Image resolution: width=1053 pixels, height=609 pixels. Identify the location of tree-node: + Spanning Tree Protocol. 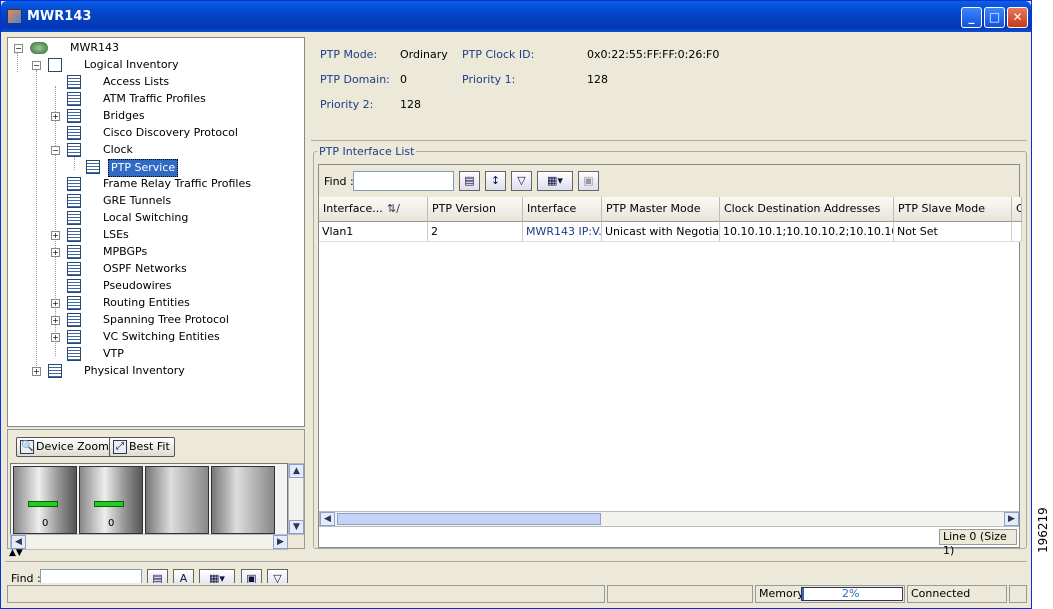
(162, 320).